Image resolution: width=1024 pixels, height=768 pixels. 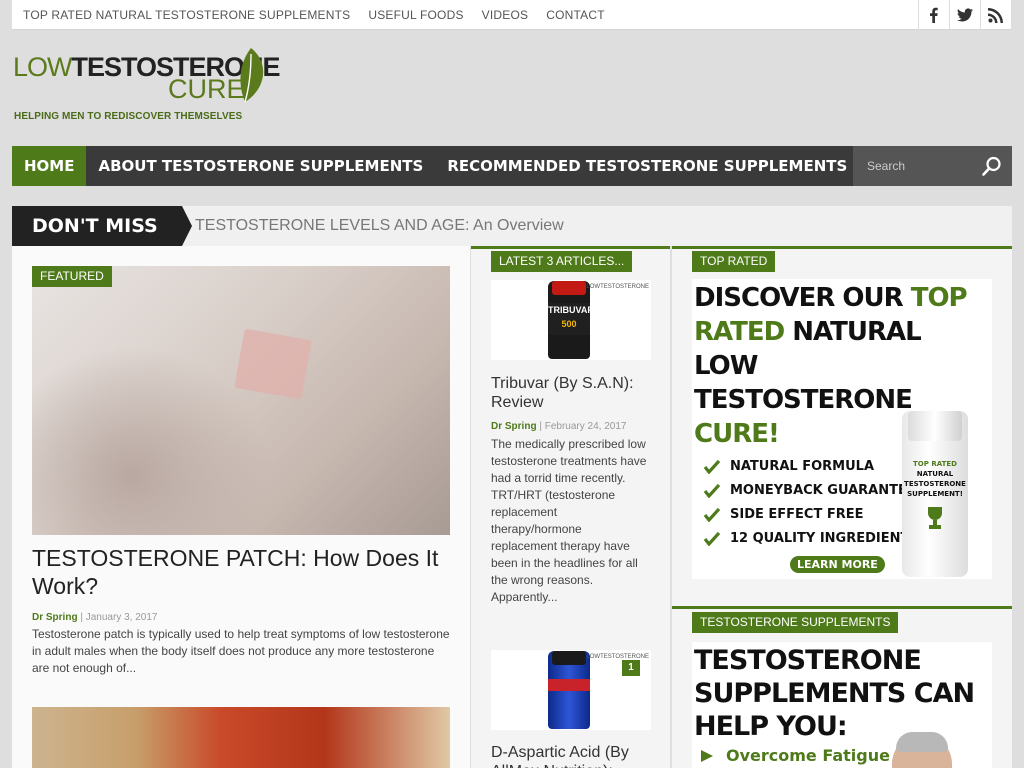 What do you see at coordinates (631, 668) in the screenshot?
I see `comment-count-badge: 1` at bounding box center [631, 668].